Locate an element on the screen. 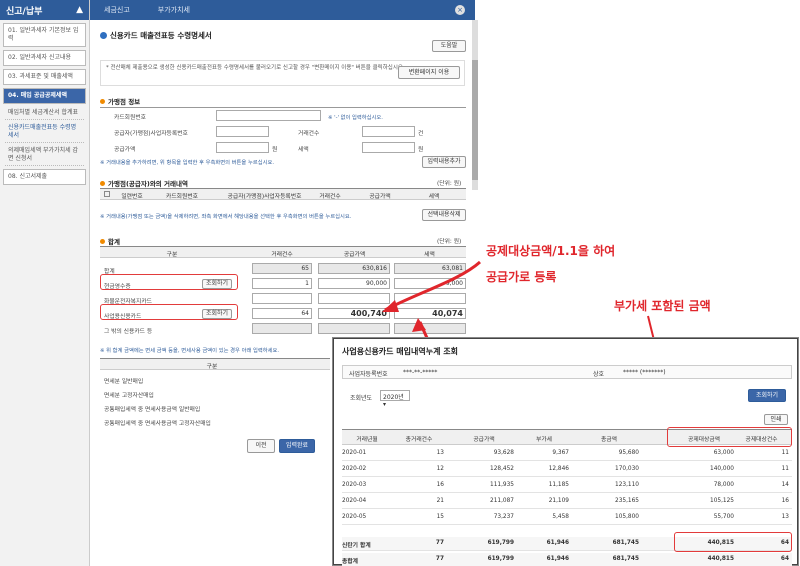 This screenshot has width=800, height=566. cash-receipt-count: 1 is located at coordinates (282, 283).